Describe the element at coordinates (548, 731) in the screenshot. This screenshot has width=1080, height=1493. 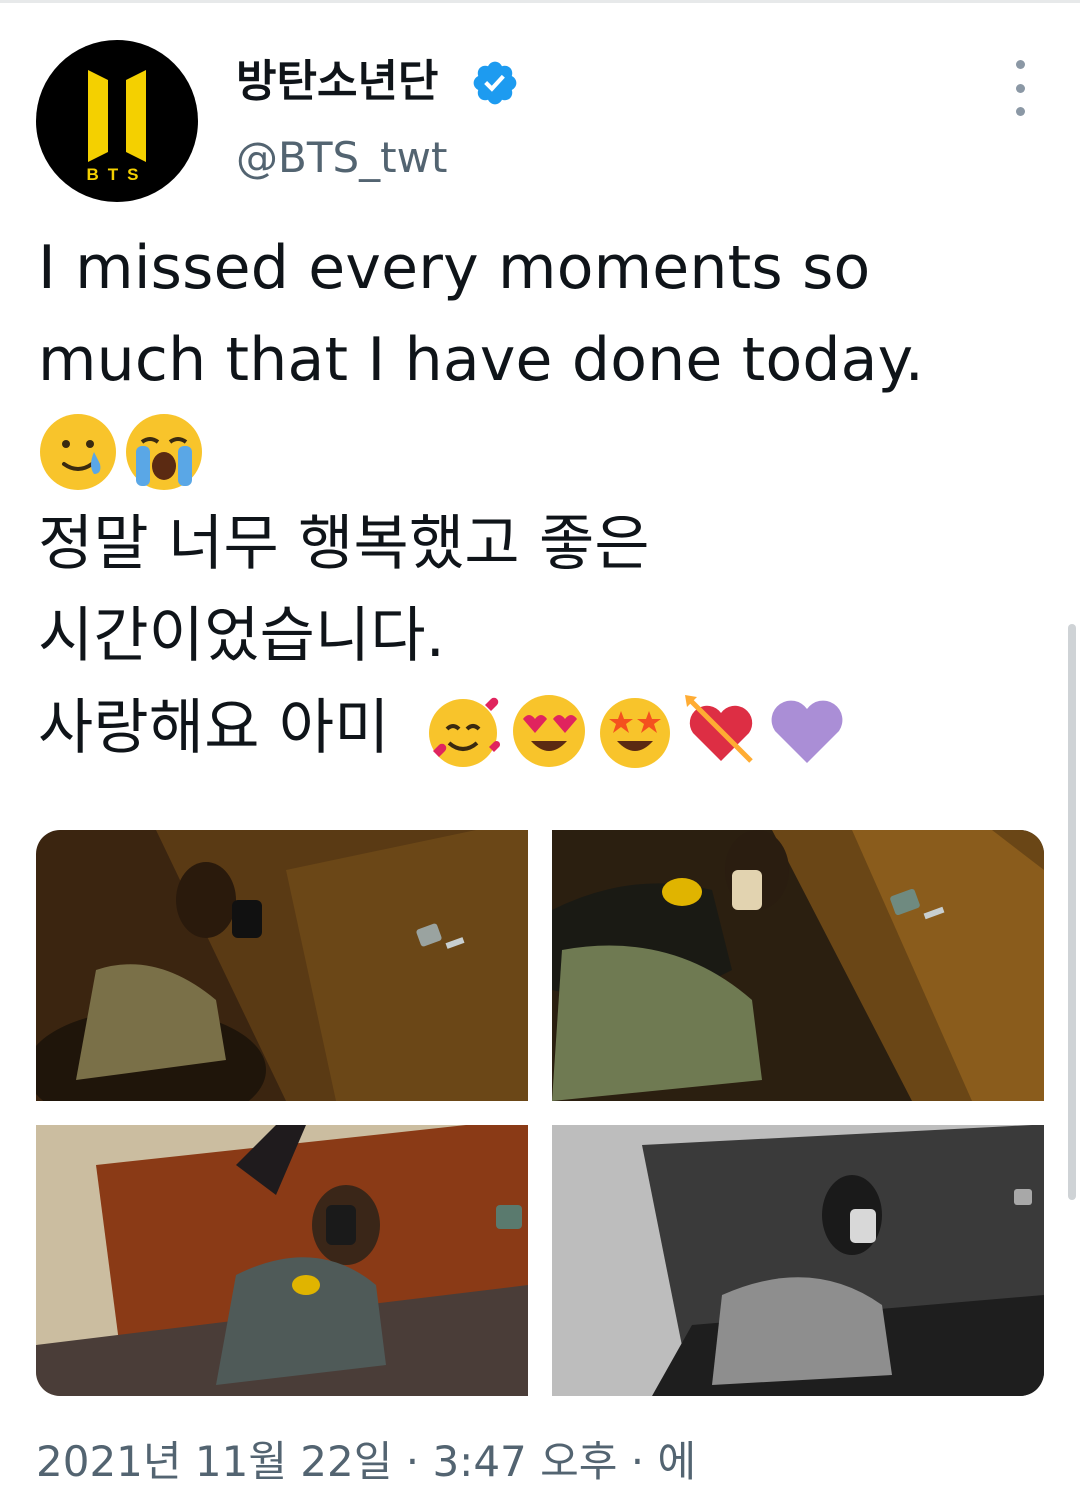
I see `heart-eyes-face-icon` at that location.